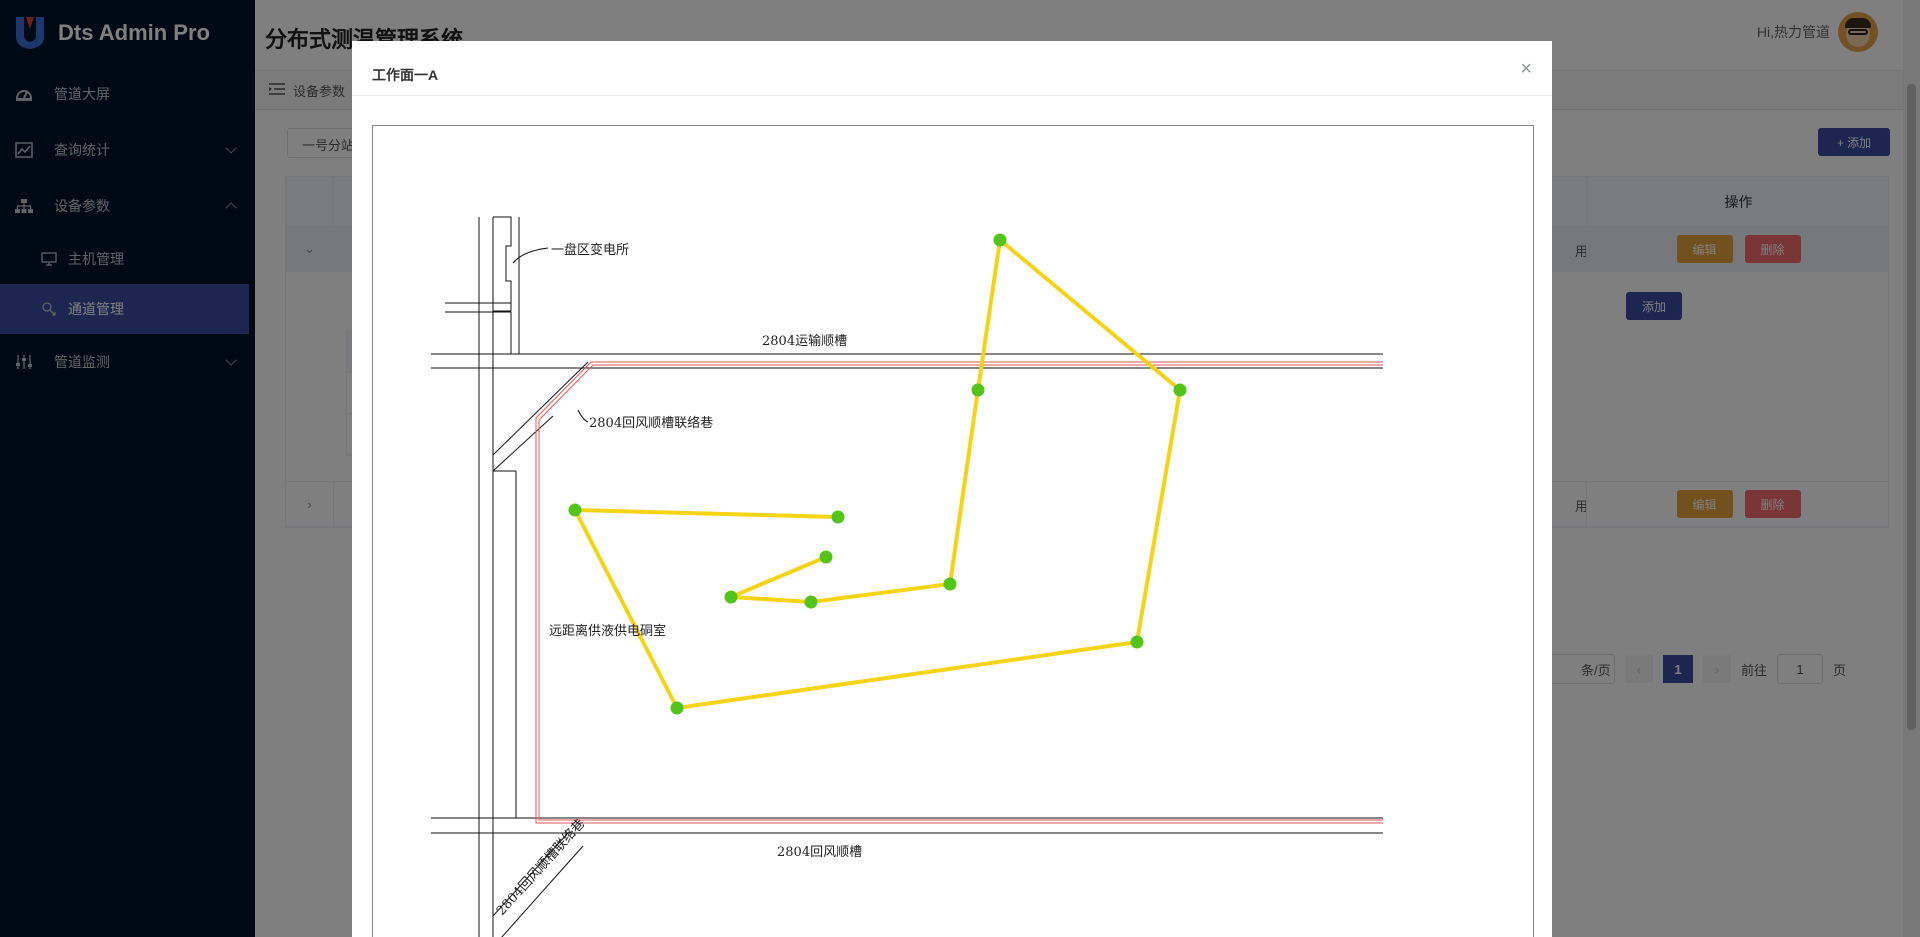  What do you see at coordinates (1526, 69) in the screenshot?
I see `close-icon: ×` at bounding box center [1526, 69].